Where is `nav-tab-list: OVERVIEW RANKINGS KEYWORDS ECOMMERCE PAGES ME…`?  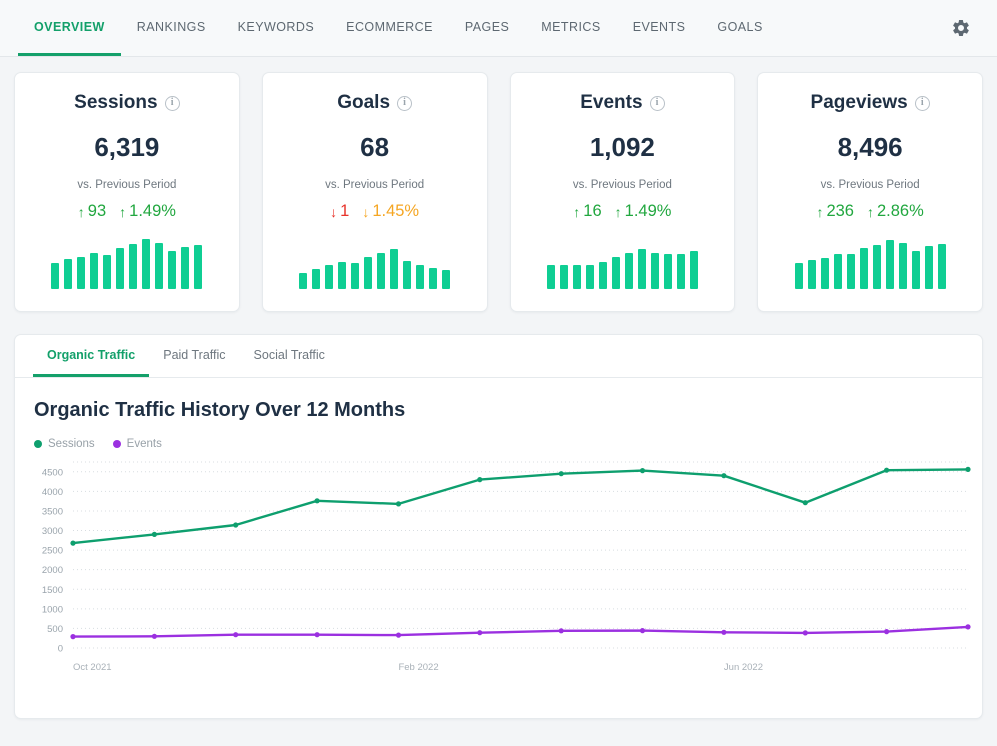 nav-tab-list: OVERVIEW RANKINGS KEYWORDS ECOMMERCE PAGES ME… is located at coordinates (398, 28).